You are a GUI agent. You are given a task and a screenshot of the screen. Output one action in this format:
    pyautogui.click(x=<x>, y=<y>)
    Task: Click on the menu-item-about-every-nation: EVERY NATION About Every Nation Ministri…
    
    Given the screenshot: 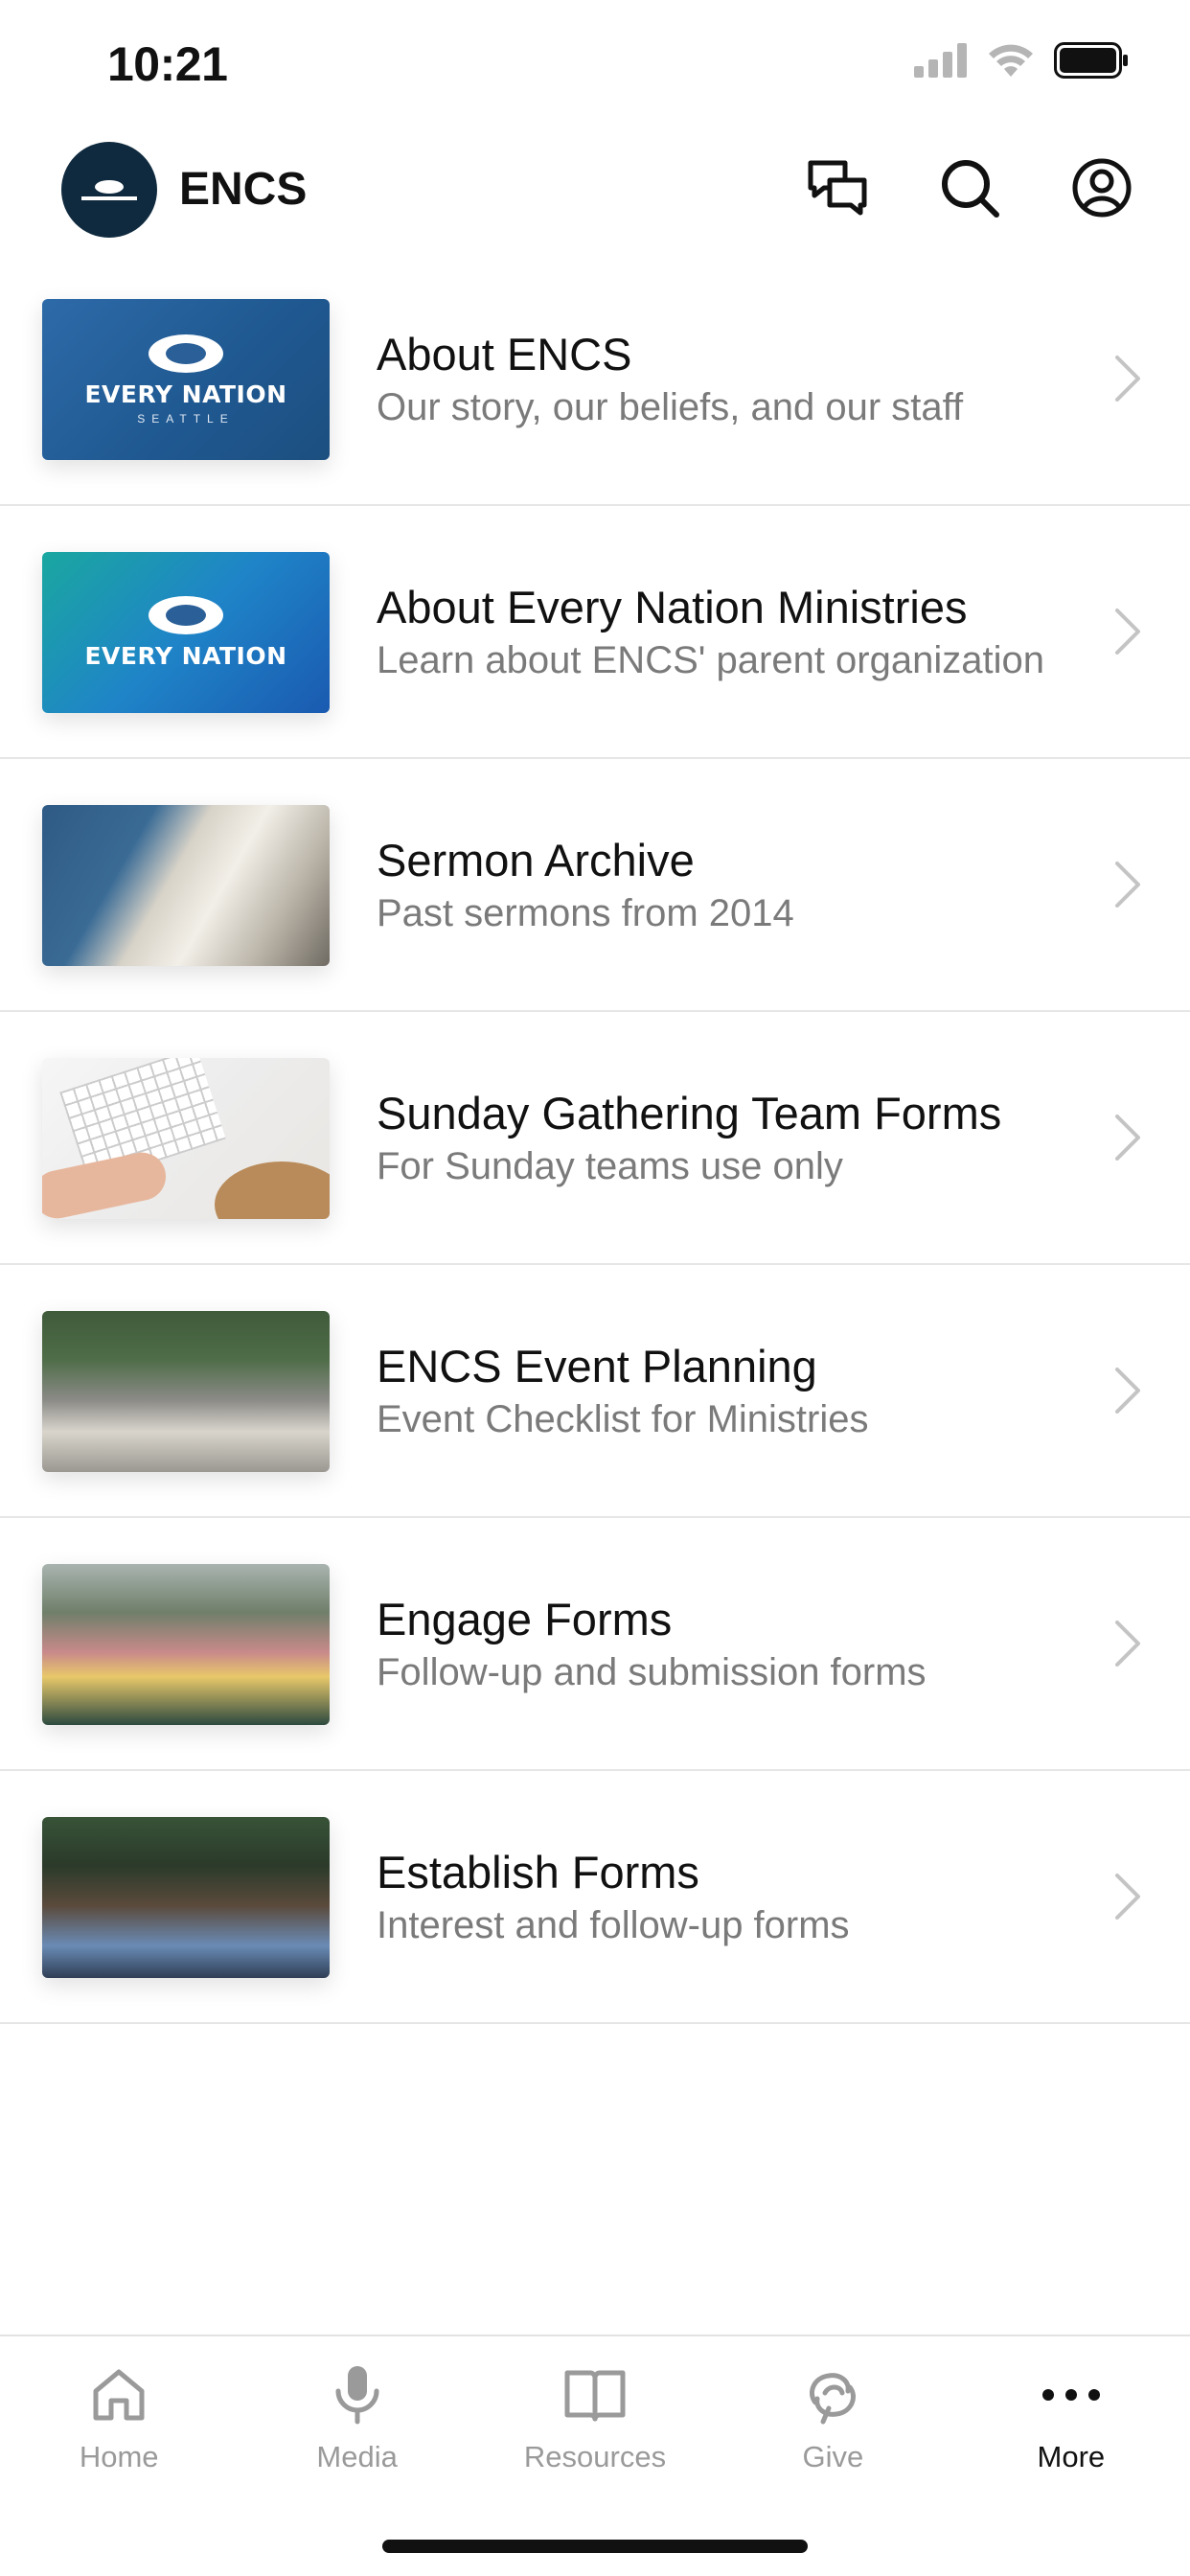 What is the action you would take?
    pyautogui.click(x=595, y=632)
    